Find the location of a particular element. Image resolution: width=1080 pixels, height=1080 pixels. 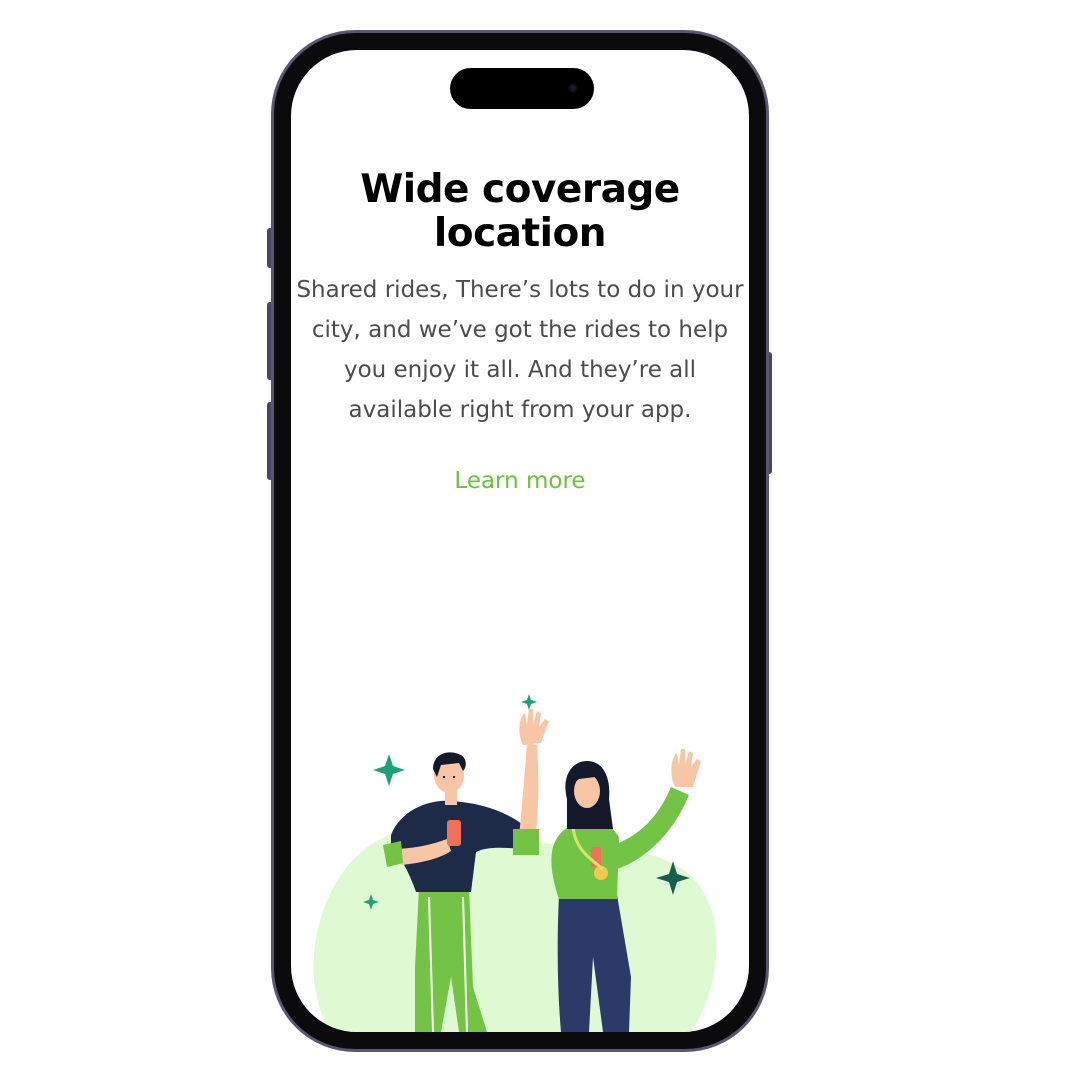

dynamic-island is located at coordinates (522, 88).